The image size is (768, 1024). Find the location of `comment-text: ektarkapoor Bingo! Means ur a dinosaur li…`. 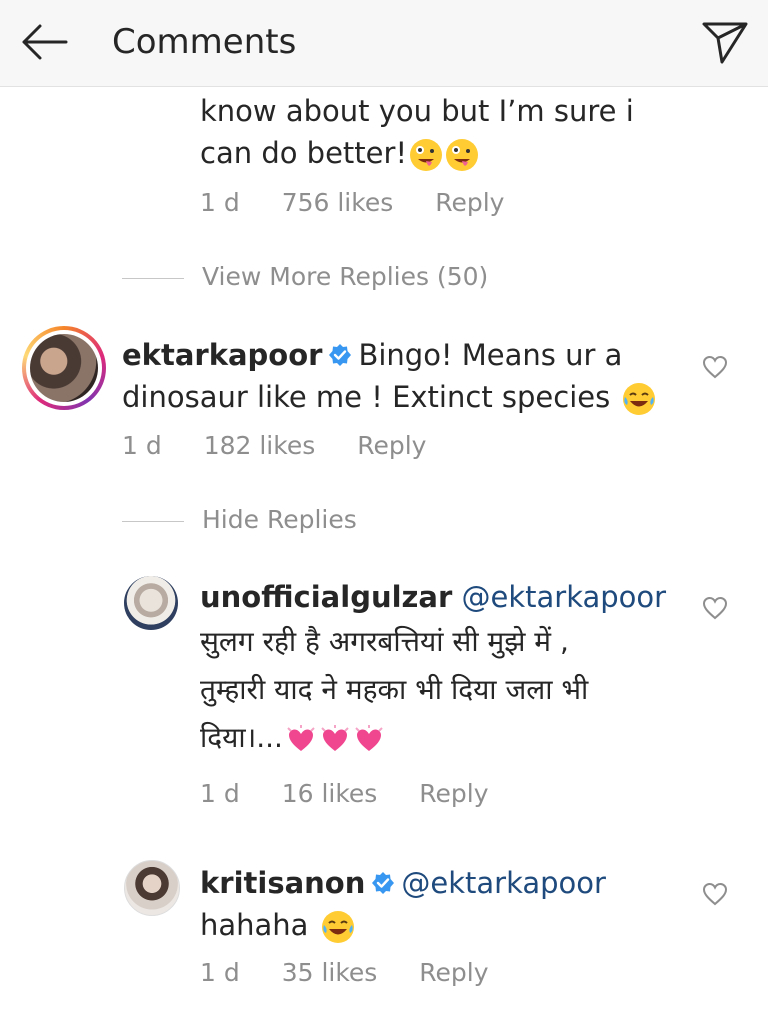

comment-text: ektarkapoor Bingo! Means ur a dinosaur li… is located at coordinates (402, 376).